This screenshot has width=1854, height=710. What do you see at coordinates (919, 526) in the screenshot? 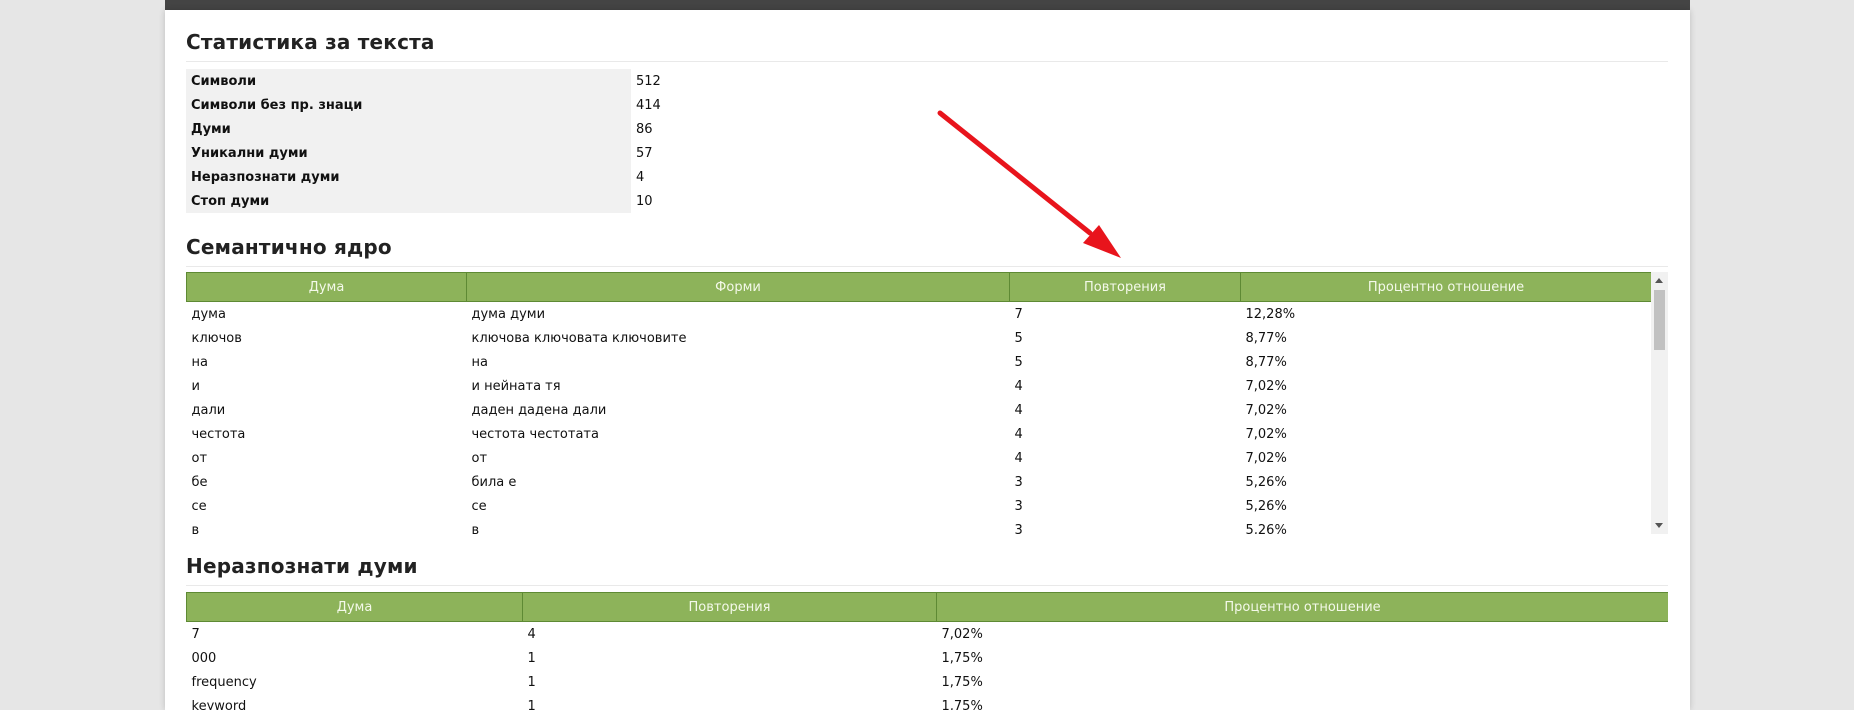
I see `semantic-row: в в 3 5,26%` at bounding box center [919, 526].